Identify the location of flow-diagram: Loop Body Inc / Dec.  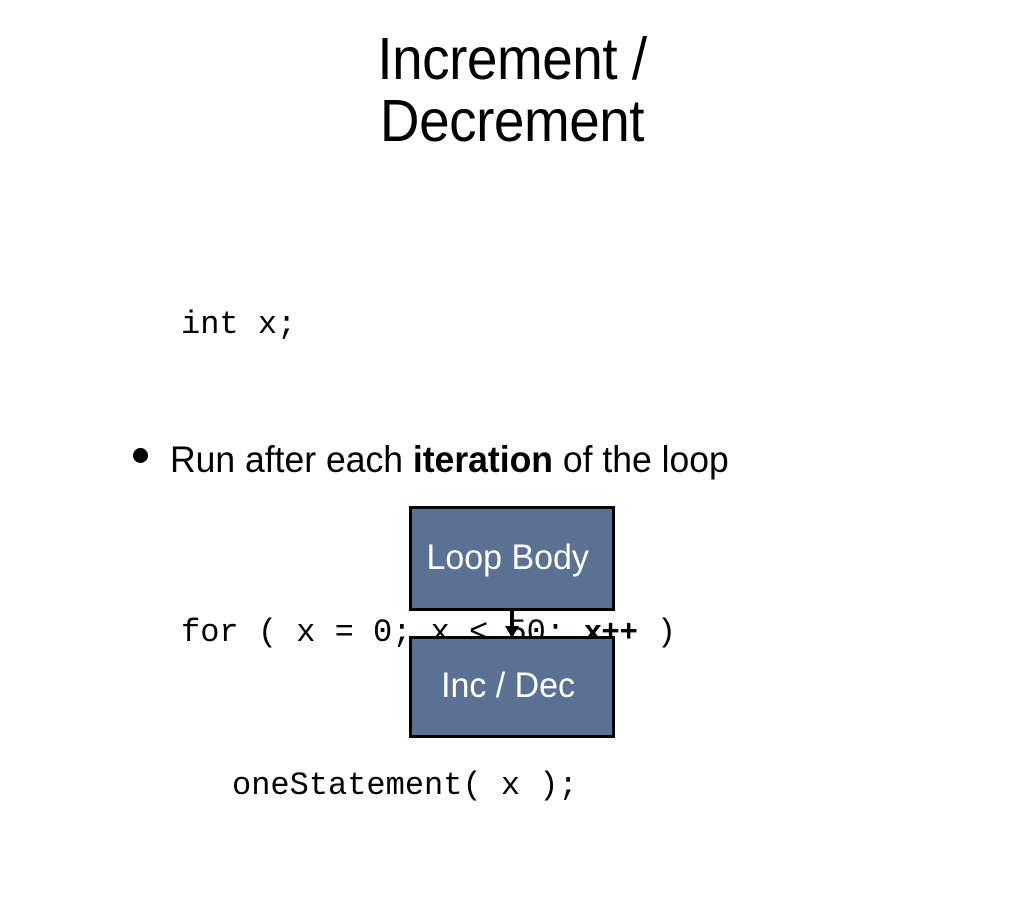
(512, 622).